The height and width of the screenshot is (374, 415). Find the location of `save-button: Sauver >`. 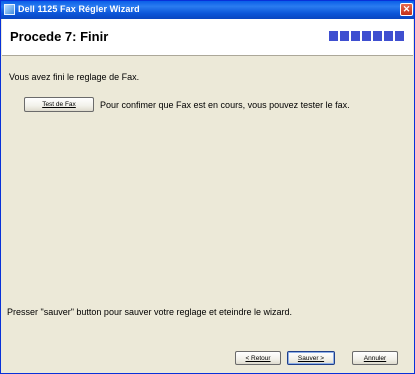

save-button: Sauver > is located at coordinates (311, 358).